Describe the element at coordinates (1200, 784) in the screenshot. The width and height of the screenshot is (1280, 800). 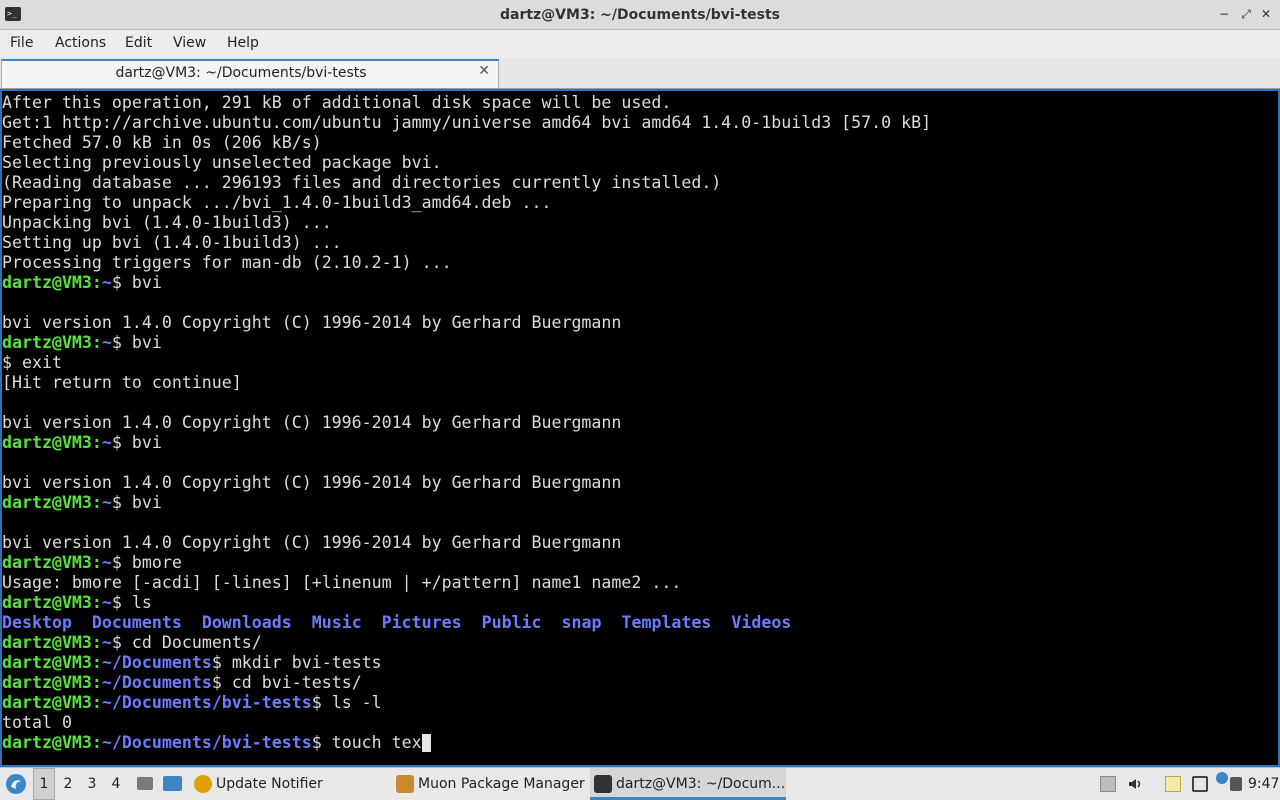
I see `network-icon` at that location.